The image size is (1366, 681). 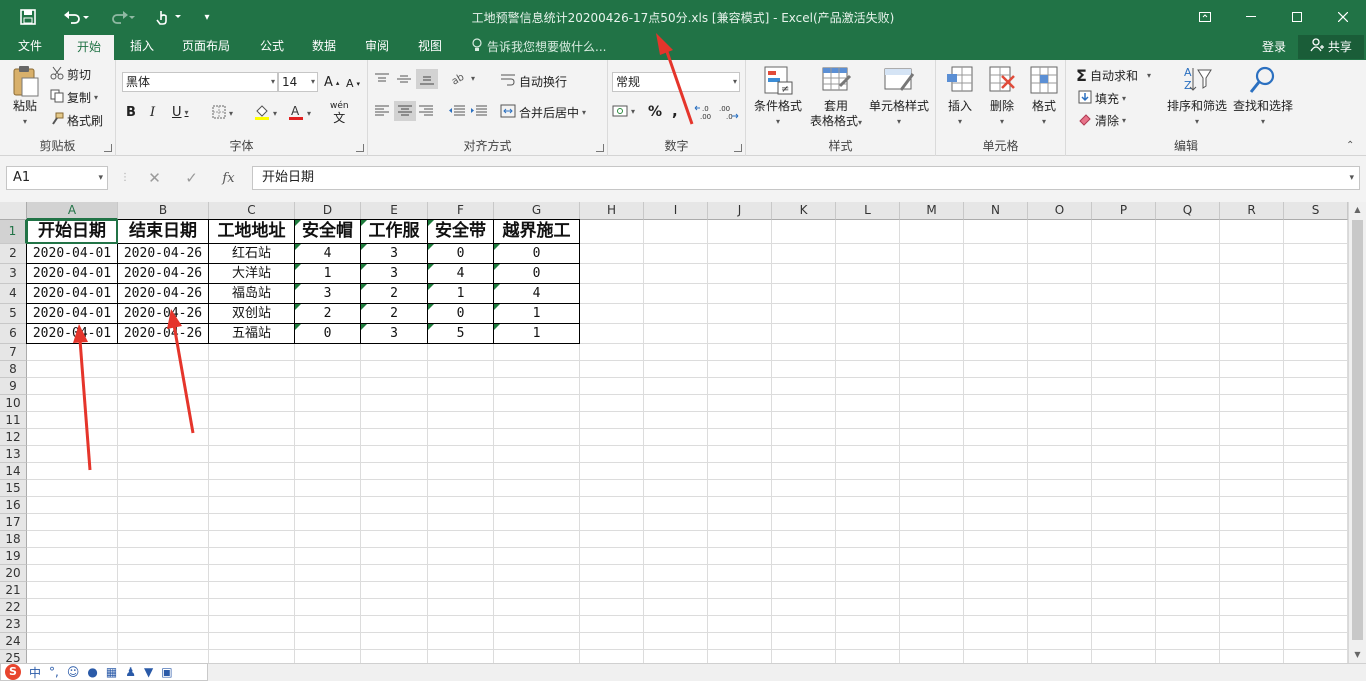 What do you see at coordinates (536, 293) in the screenshot?
I see `cell-g4: 4` at bounding box center [536, 293].